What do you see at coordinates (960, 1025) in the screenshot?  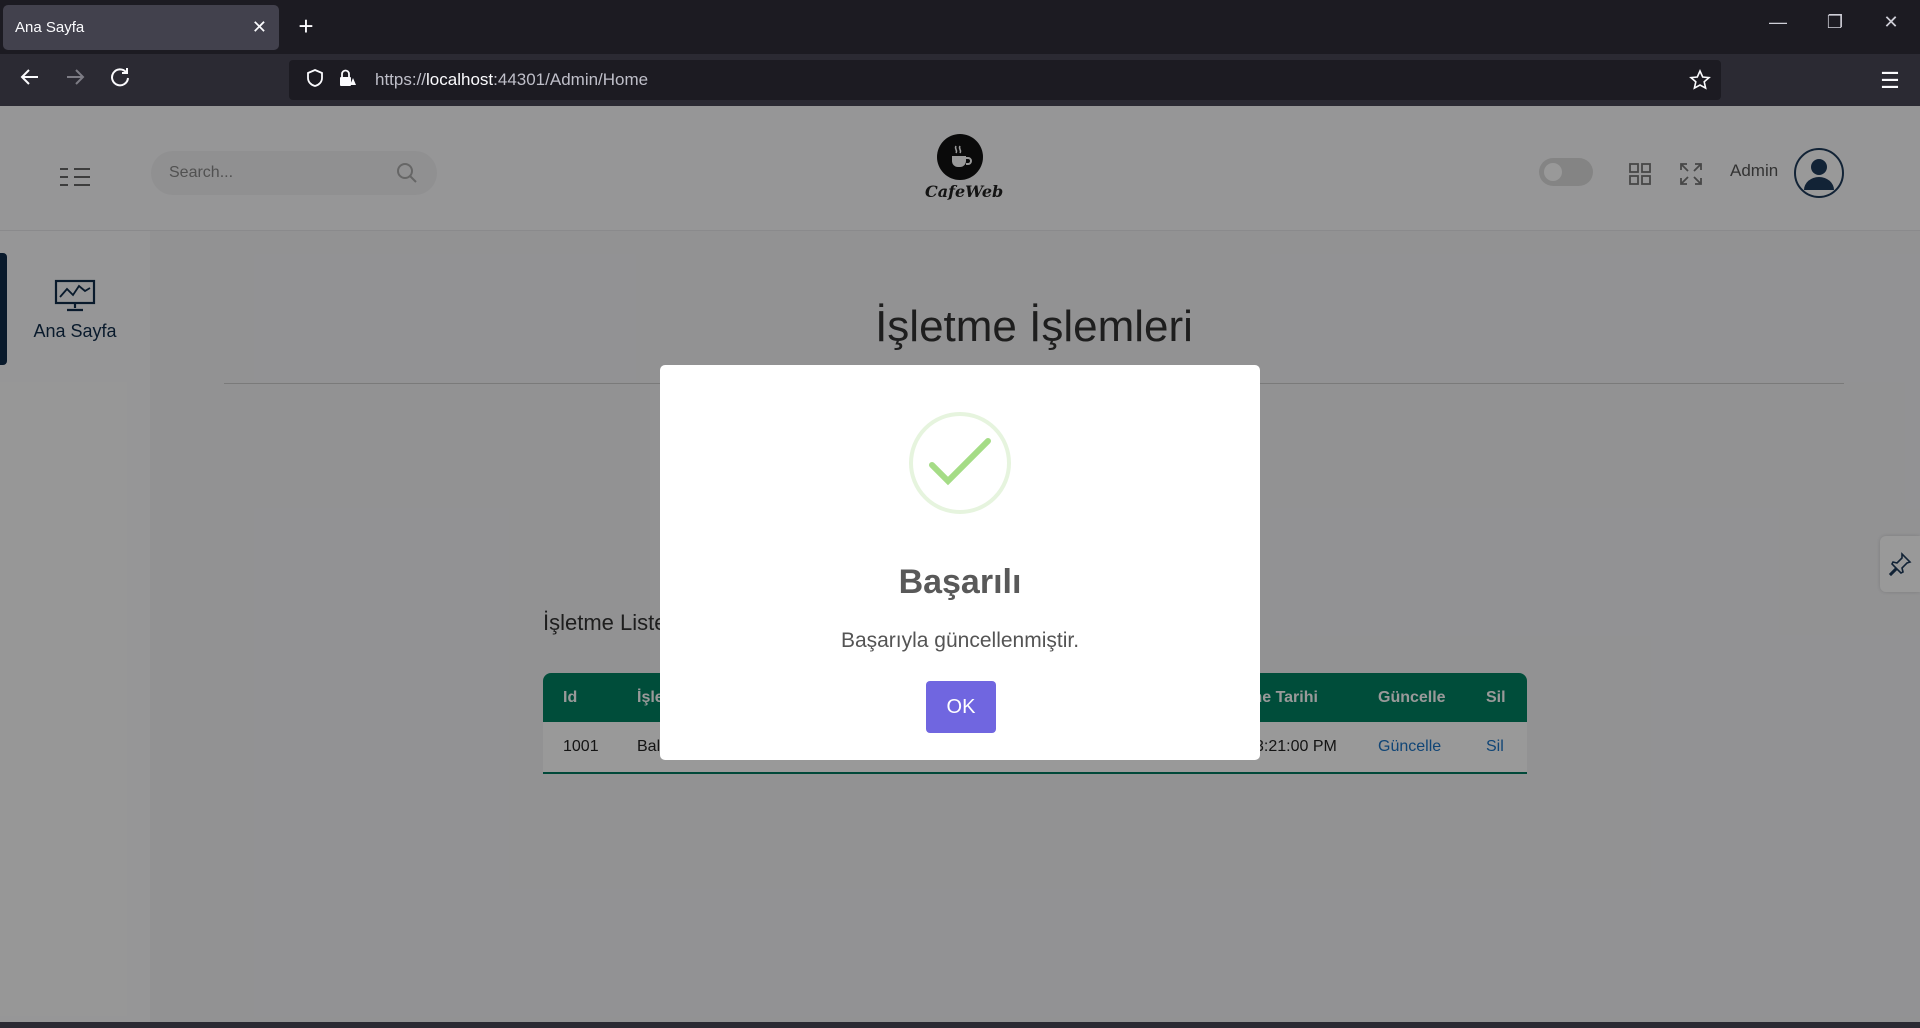 I see `bottom-strip` at bounding box center [960, 1025].